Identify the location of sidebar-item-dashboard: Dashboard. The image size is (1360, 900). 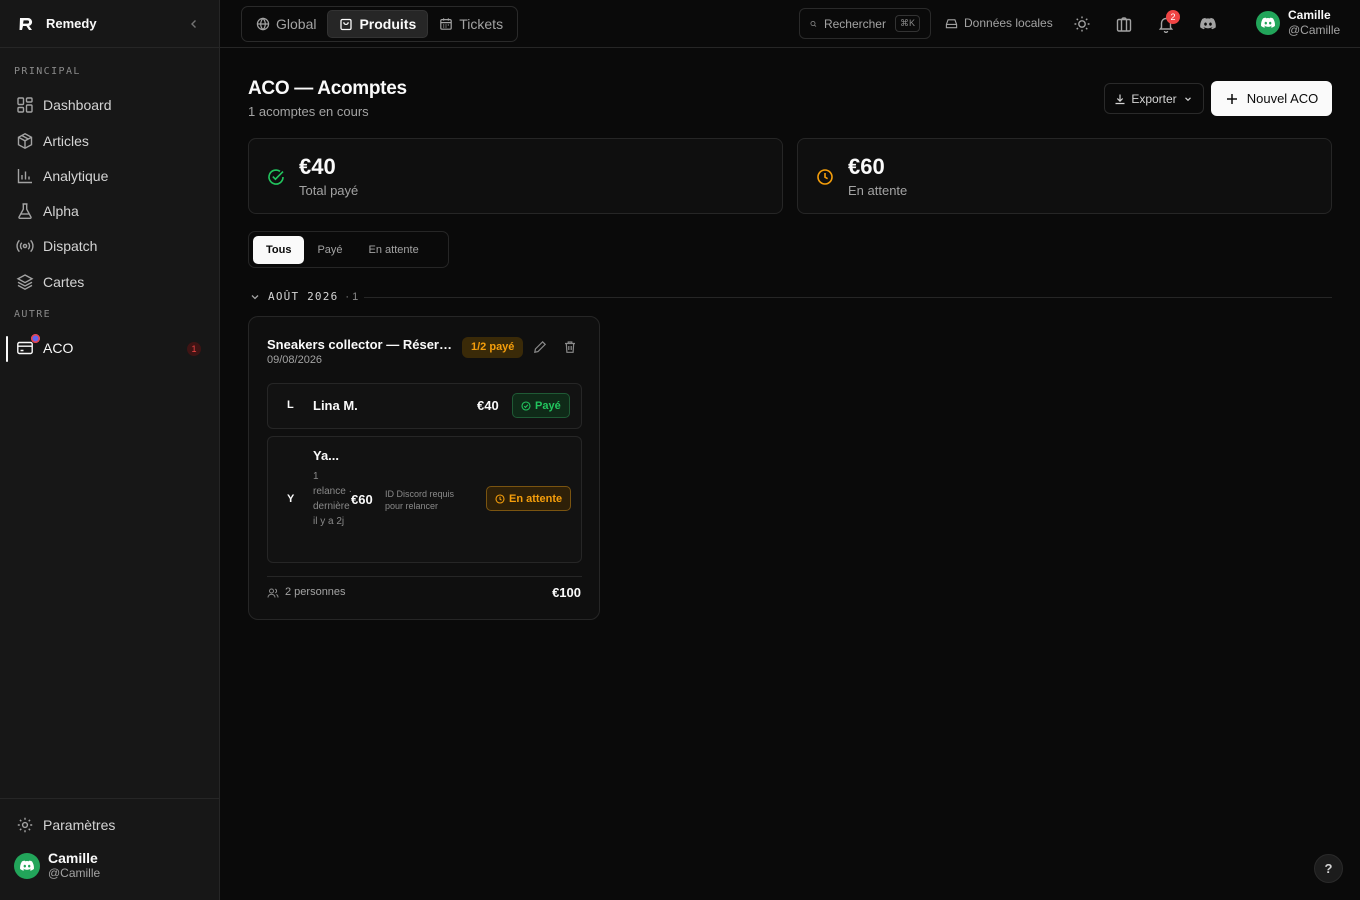
(109, 105).